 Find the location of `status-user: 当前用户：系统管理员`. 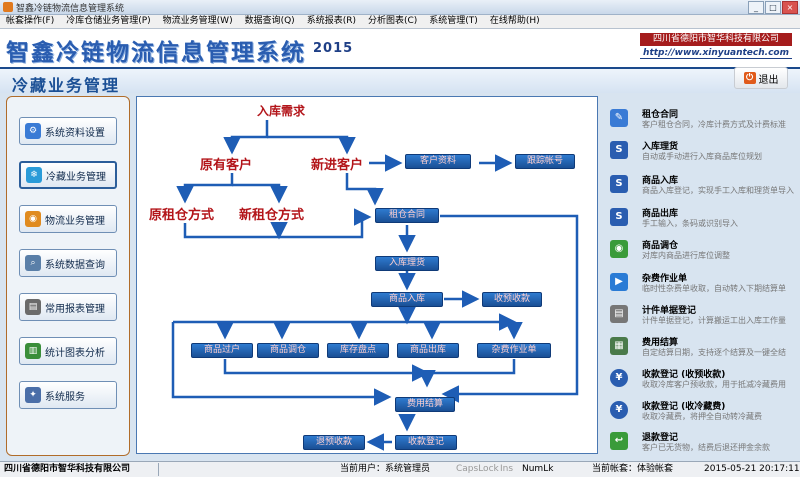

status-user: 当前用户：系统管理员 is located at coordinates (385, 469).